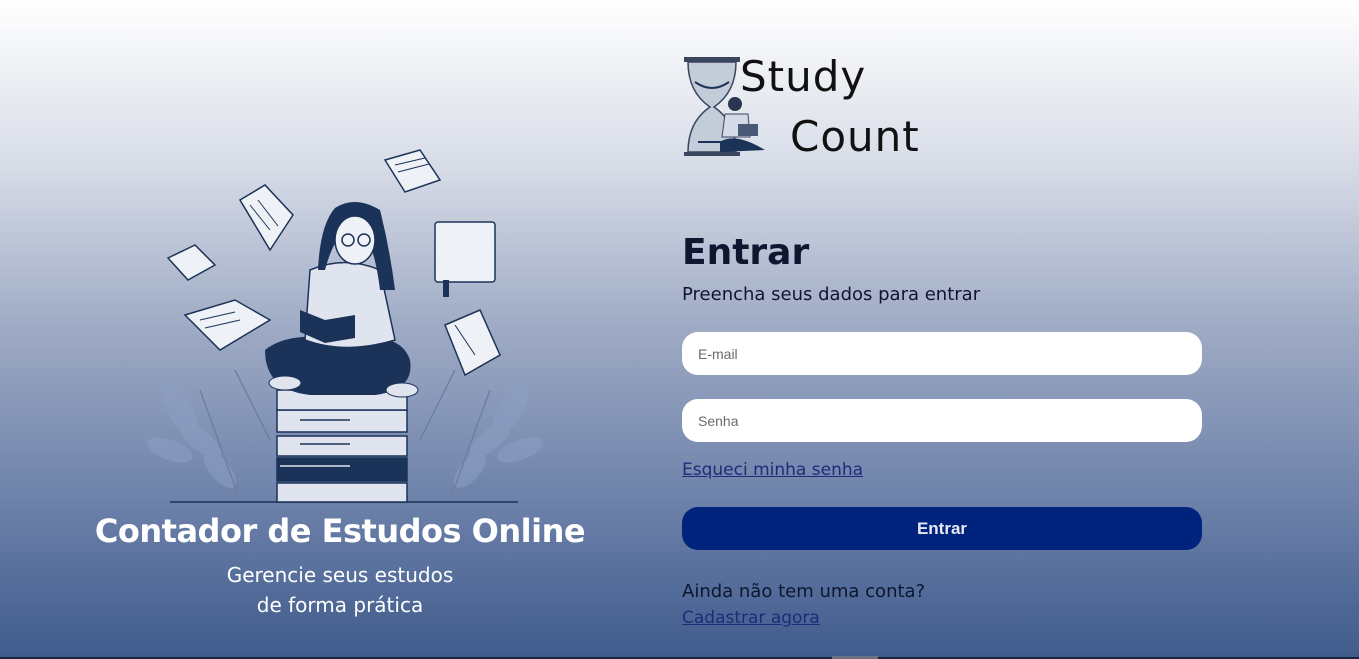 Image resolution: width=1359 pixels, height=659 pixels. I want to click on signup-link: Cadastrar agora, so click(751, 618).